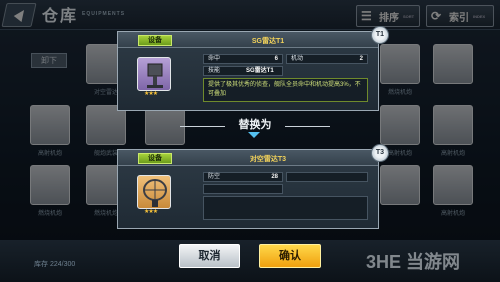 This screenshot has width=500, height=282. What do you see at coordinates (214, 177) in the screenshot?
I see `stat-key: 防空` at bounding box center [214, 177].